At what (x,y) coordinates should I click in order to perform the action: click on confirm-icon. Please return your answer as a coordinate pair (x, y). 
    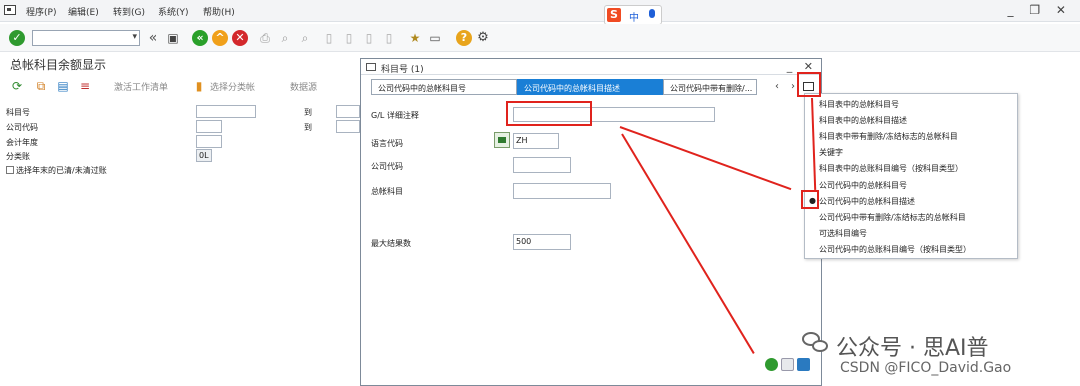
    Looking at the image, I should click on (771, 364).